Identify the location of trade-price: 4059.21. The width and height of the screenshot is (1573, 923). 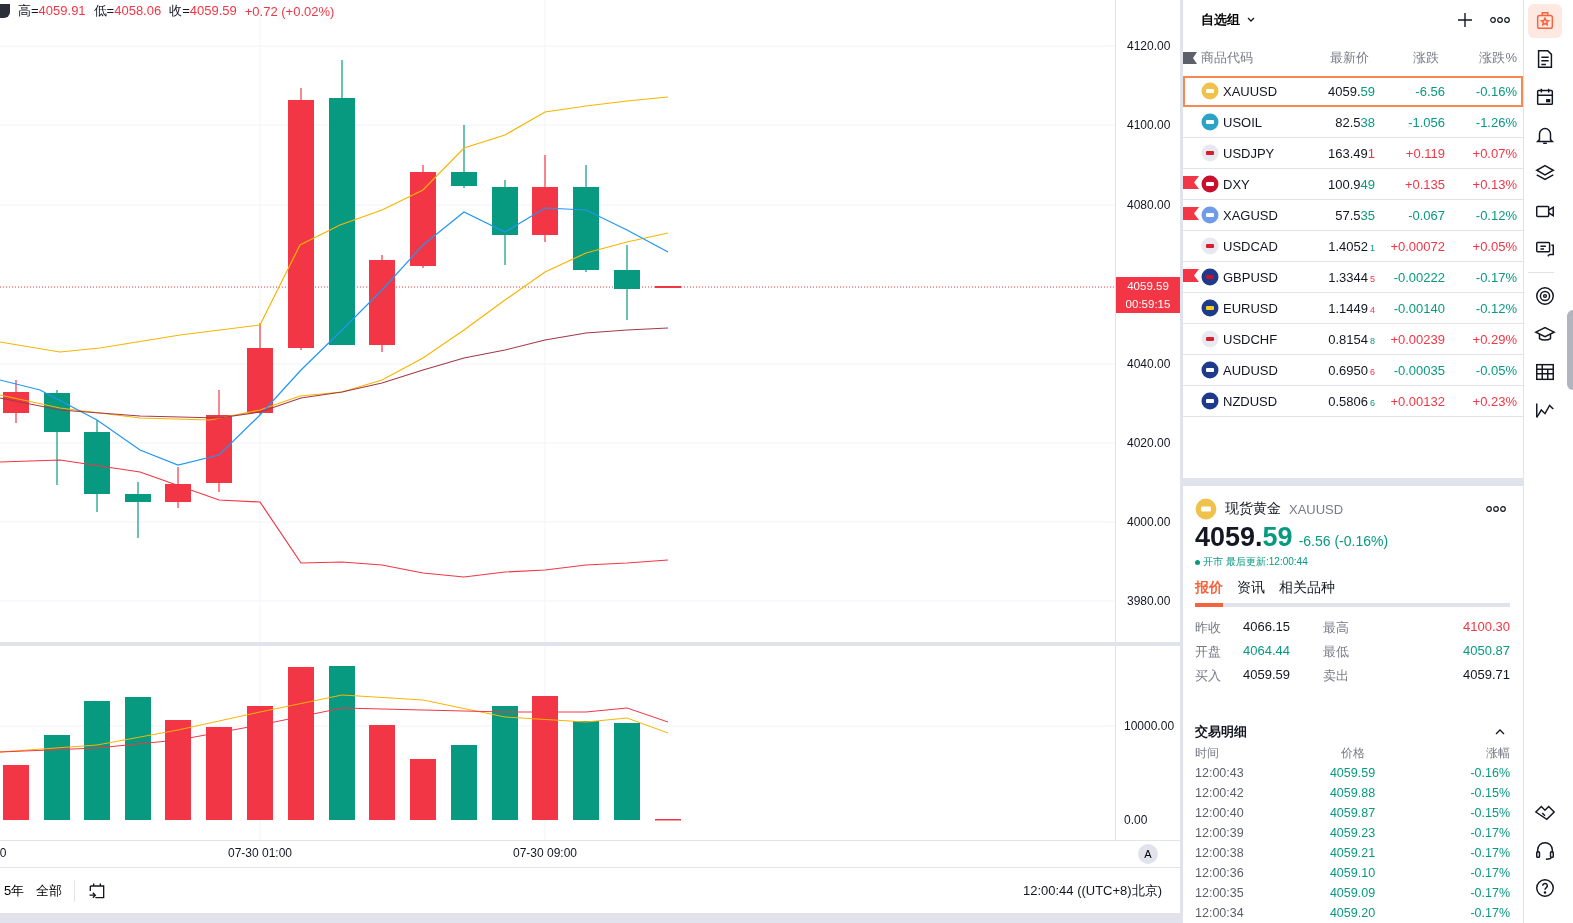
(1352, 853).